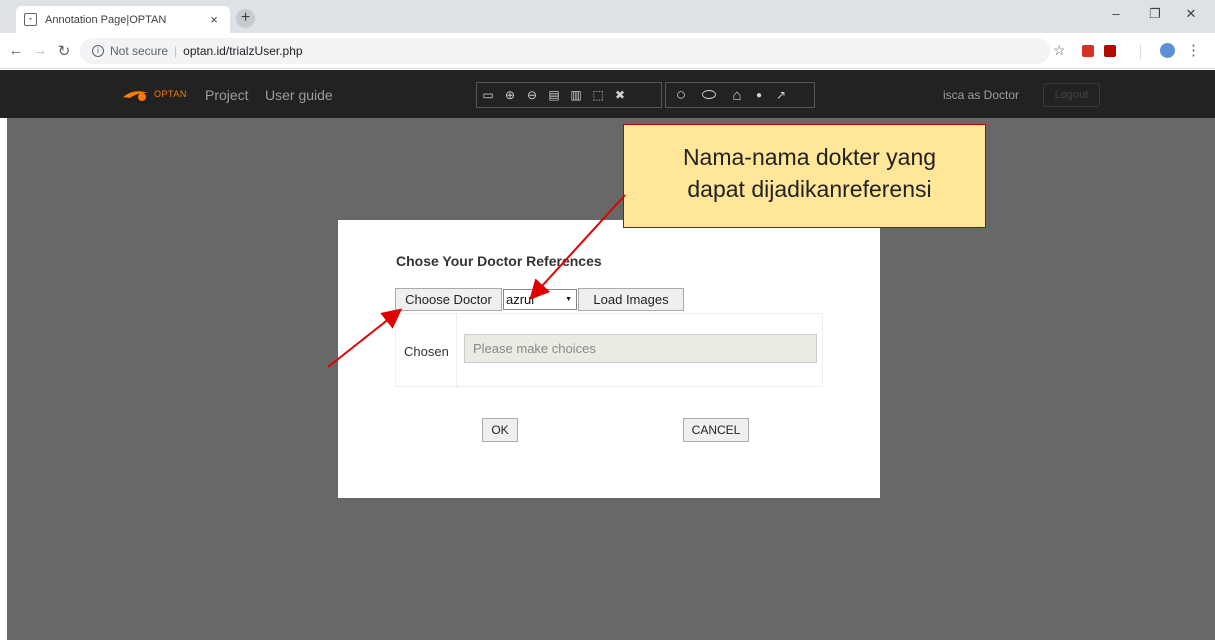 The image size is (1215, 640). I want to click on menu-dots-icon: ⋮, so click(1193, 50).